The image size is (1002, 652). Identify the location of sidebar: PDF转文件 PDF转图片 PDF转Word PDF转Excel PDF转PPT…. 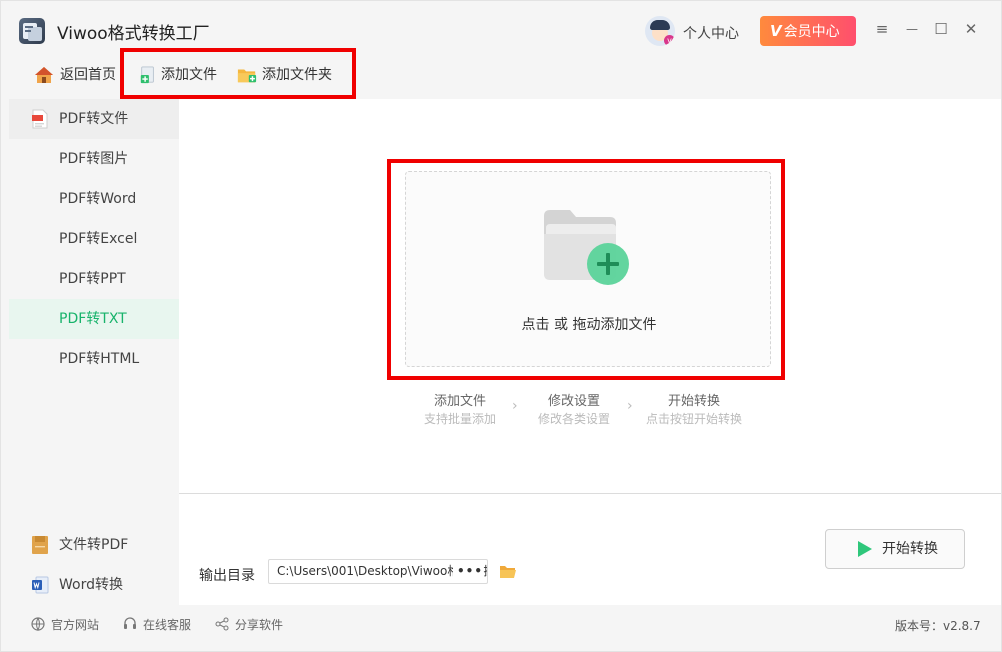
(94, 352).